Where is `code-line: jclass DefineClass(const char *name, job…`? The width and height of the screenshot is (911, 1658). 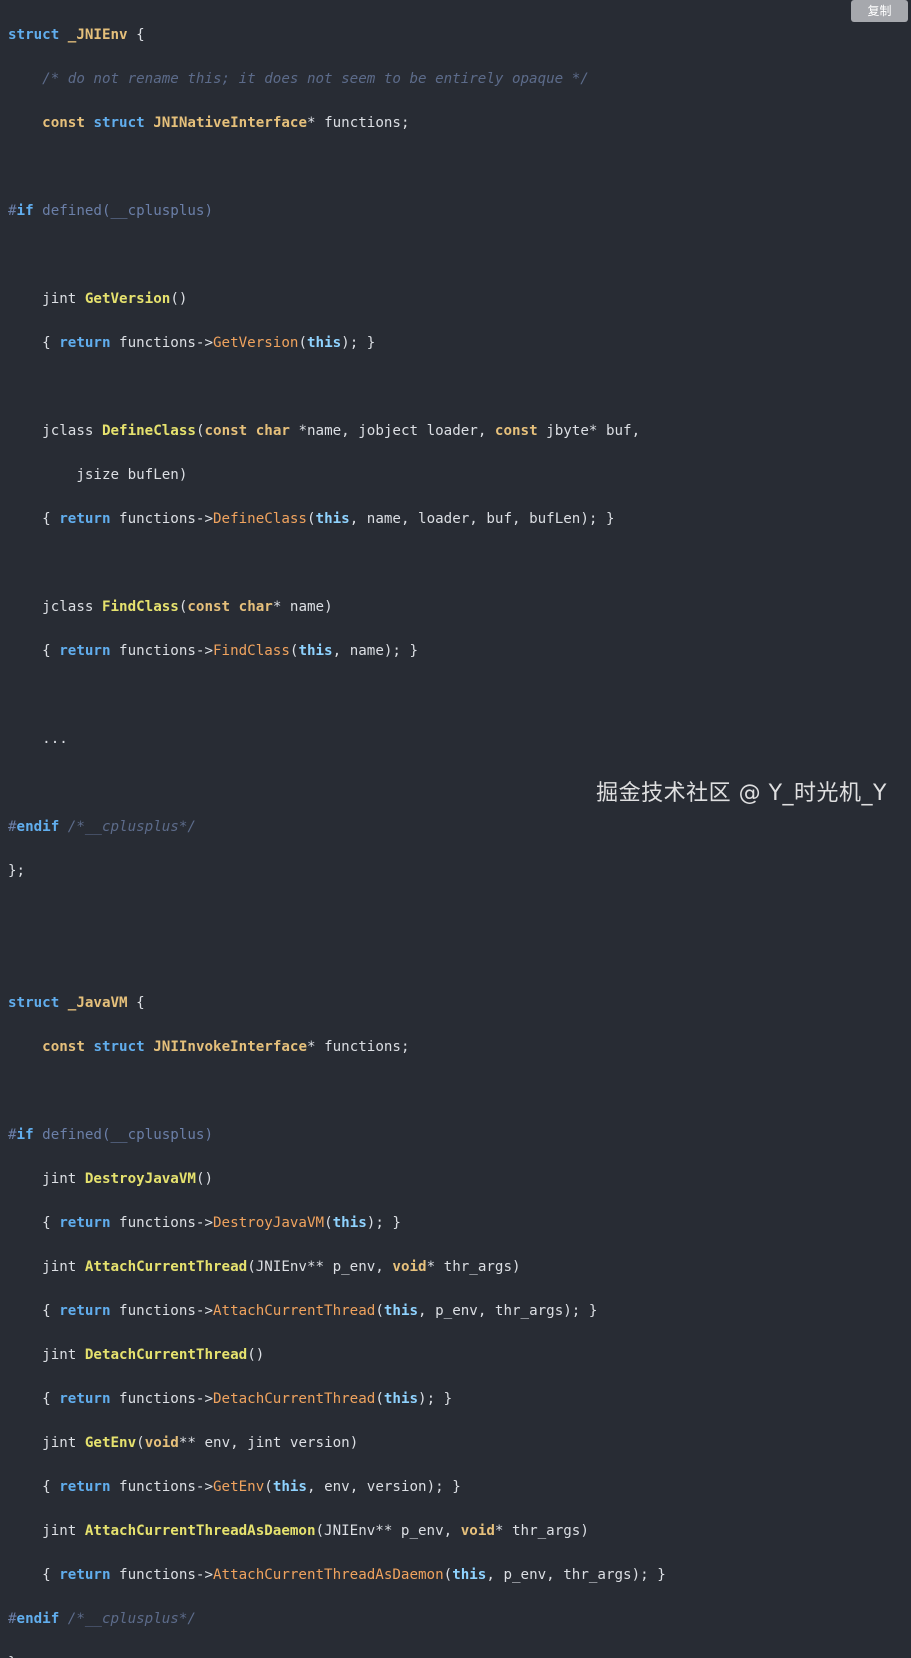 code-line: jclass DefineClass(const char *name, job… is located at coordinates (459, 431).